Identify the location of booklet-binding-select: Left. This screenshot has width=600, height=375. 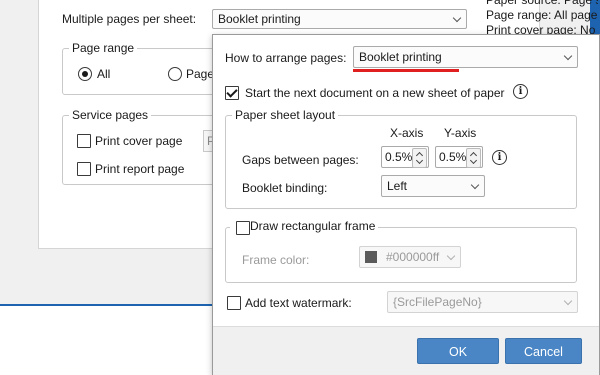
(433, 186).